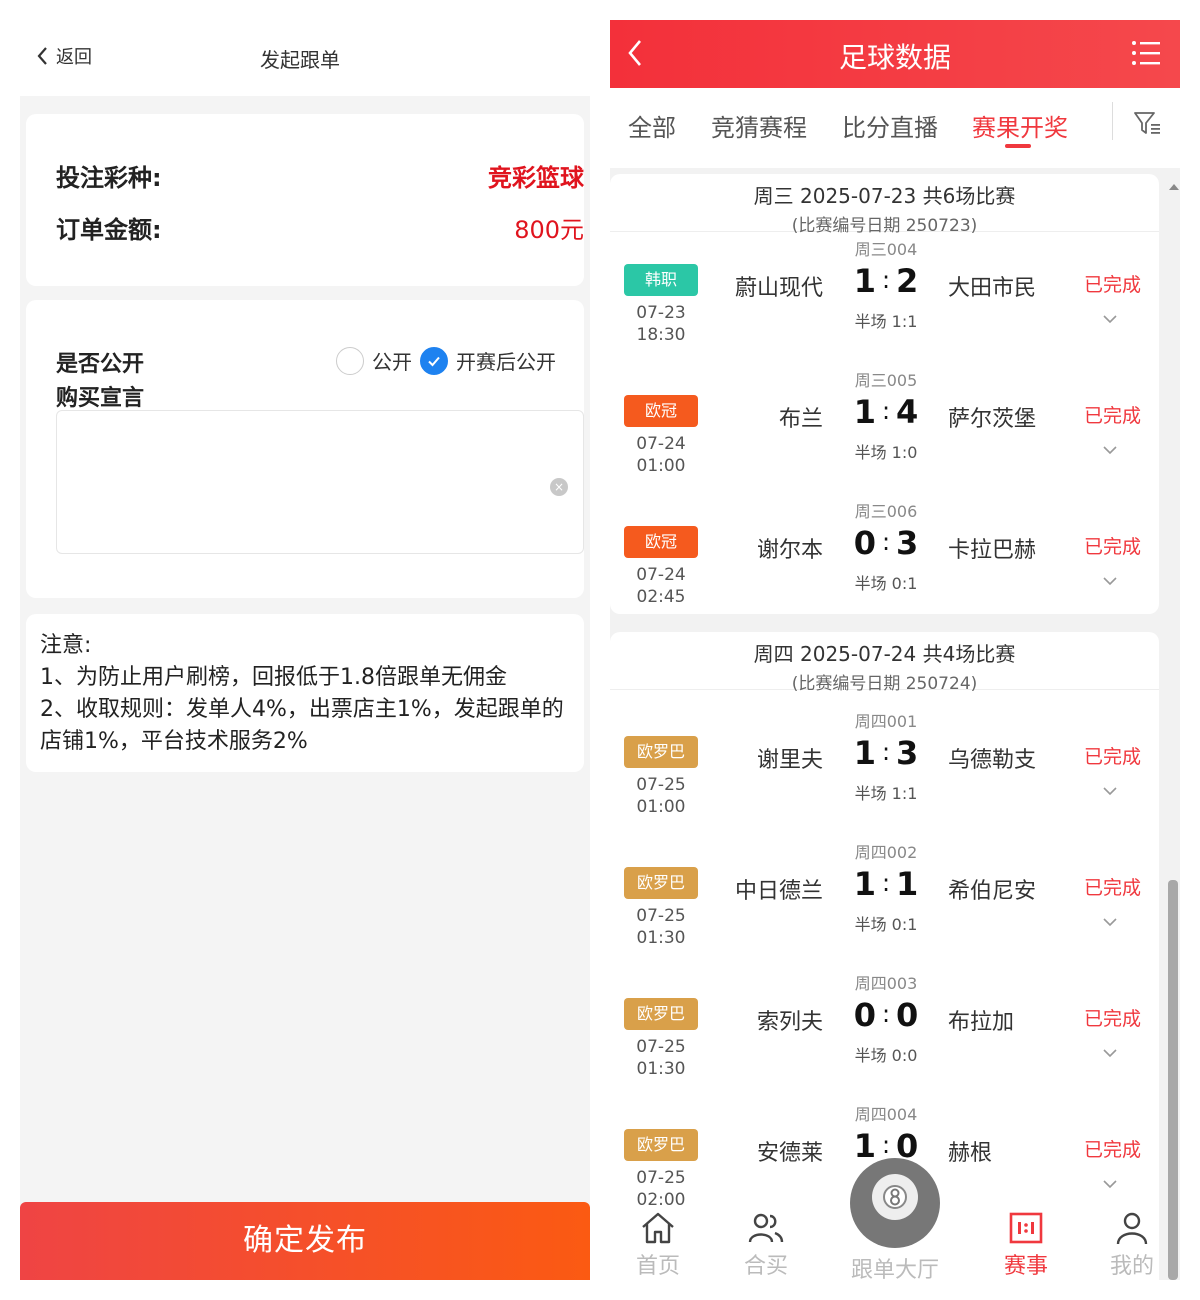  What do you see at coordinates (392, 360) in the screenshot?
I see `radio-public-label: 公开` at bounding box center [392, 360].